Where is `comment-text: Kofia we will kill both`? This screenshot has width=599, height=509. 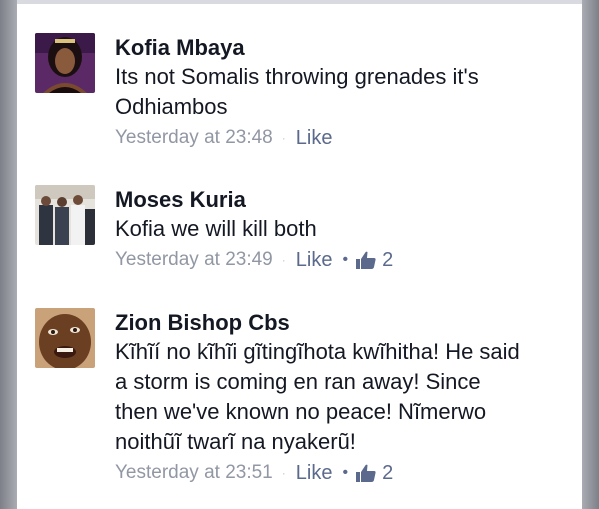 comment-text: Kofia we will kill both is located at coordinates (216, 228).